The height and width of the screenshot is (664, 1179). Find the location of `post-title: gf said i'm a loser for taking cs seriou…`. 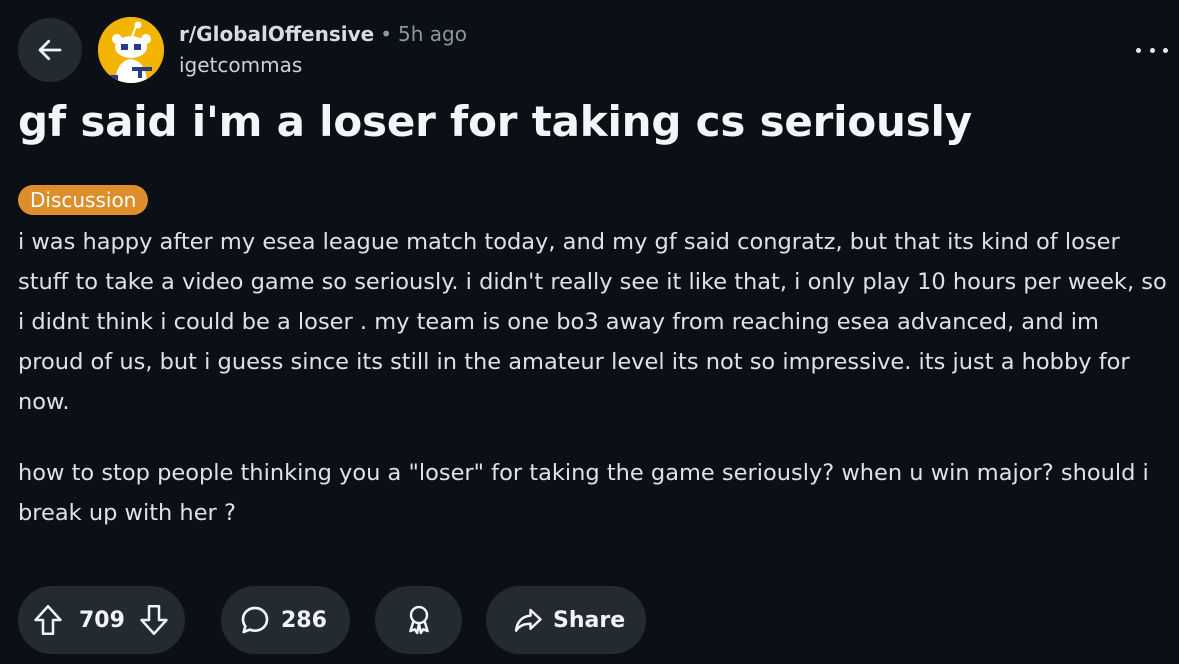

post-title: gf said i'm a loser for taking cs seriou… is located at coordinates (495, 121).